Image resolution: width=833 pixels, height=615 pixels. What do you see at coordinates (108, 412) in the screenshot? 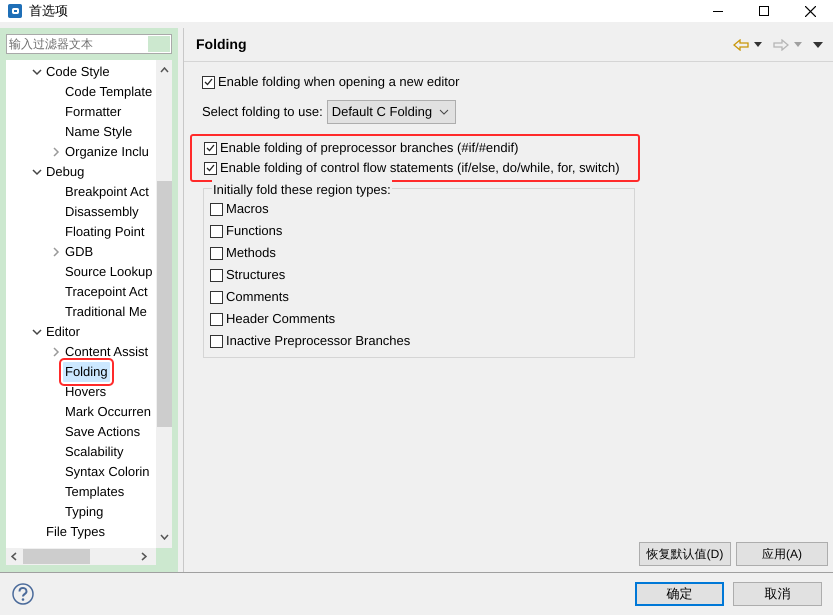
I see `tree-item: Mark Occurren` at bounding box center [108, 412].